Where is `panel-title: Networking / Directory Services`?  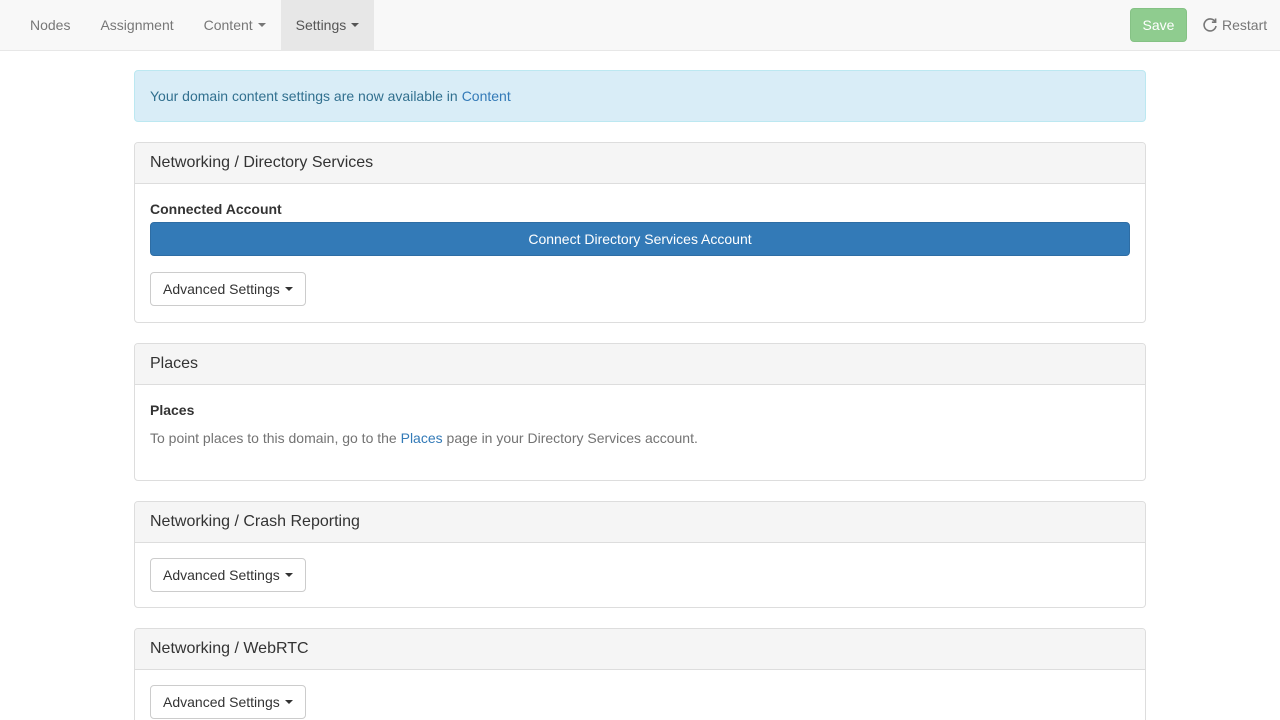 panel-title: Networking / Directory Services is located at coordinates (640, 163).